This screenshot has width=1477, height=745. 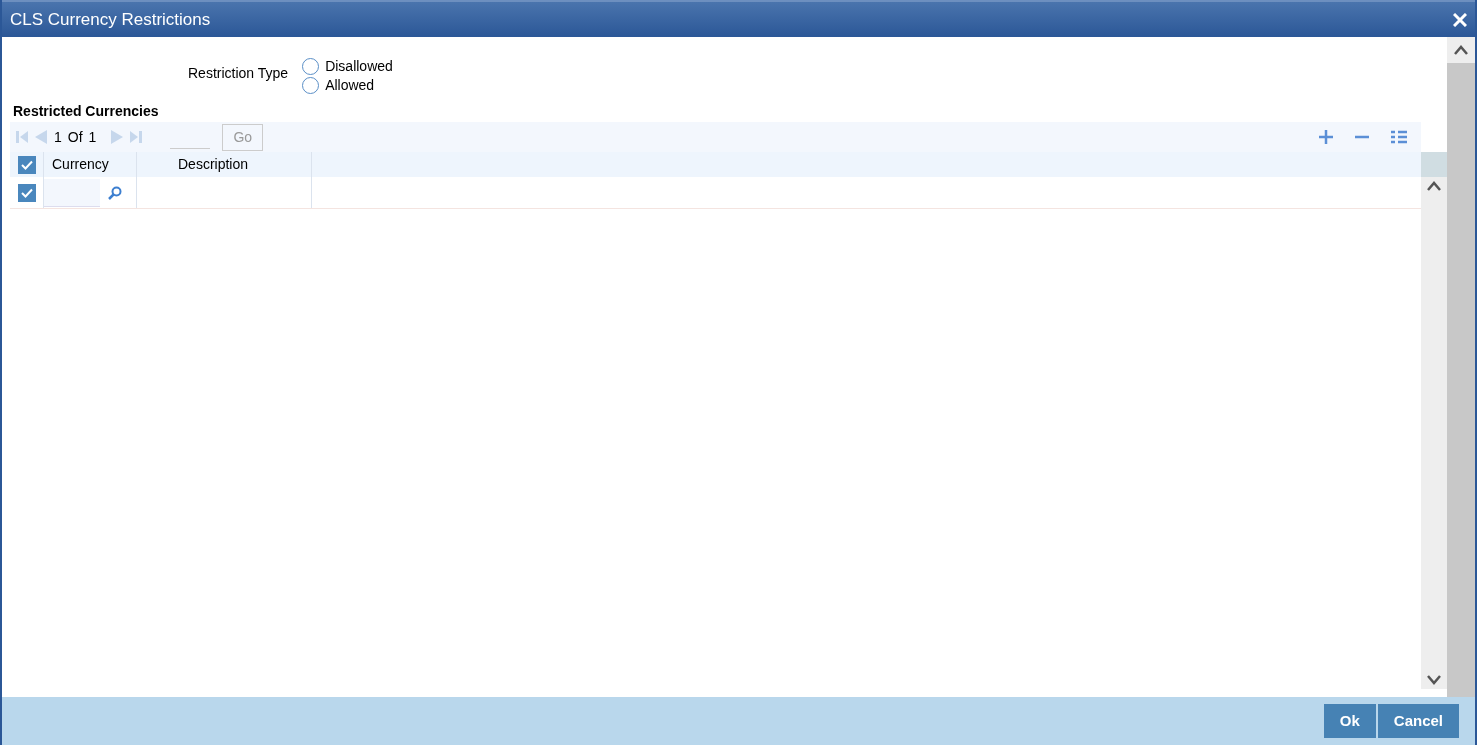 What do you see at coordinates (80, 164) in the screenshot?
I see `column-header: Currency` at bounding box center [80, 164].